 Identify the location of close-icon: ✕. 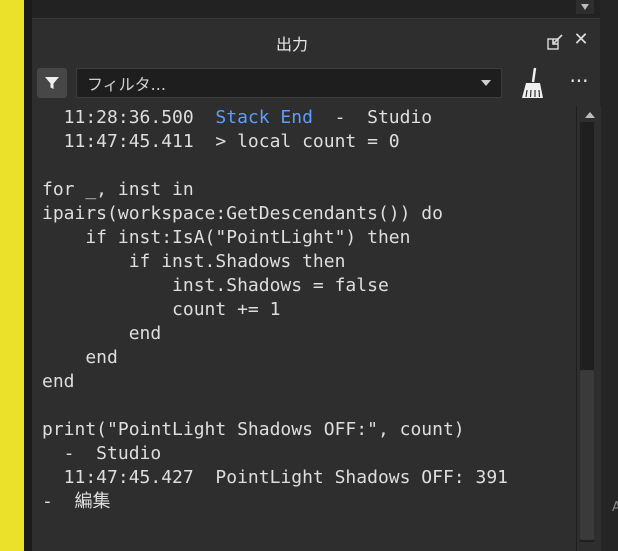
(581, 40).